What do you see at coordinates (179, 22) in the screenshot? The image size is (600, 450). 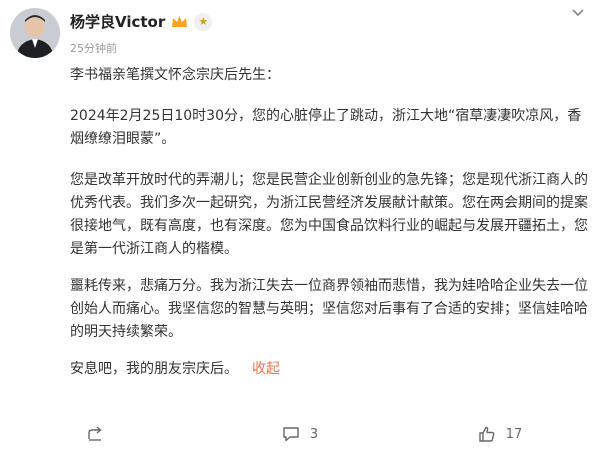 I see `crown-icon` at bounding box center [179, 22].